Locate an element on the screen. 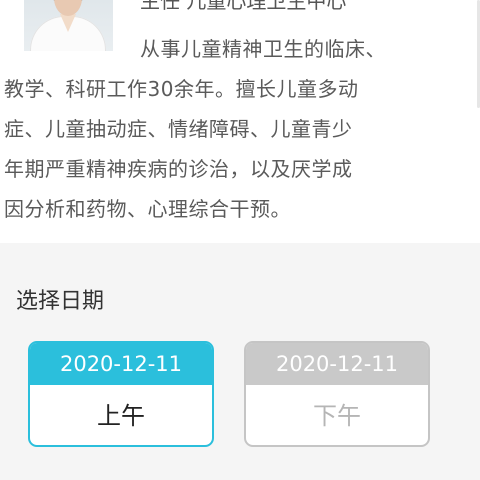  doctor-title: 主任 儿童心理卫生中心 is located at coordinates (243, 6).